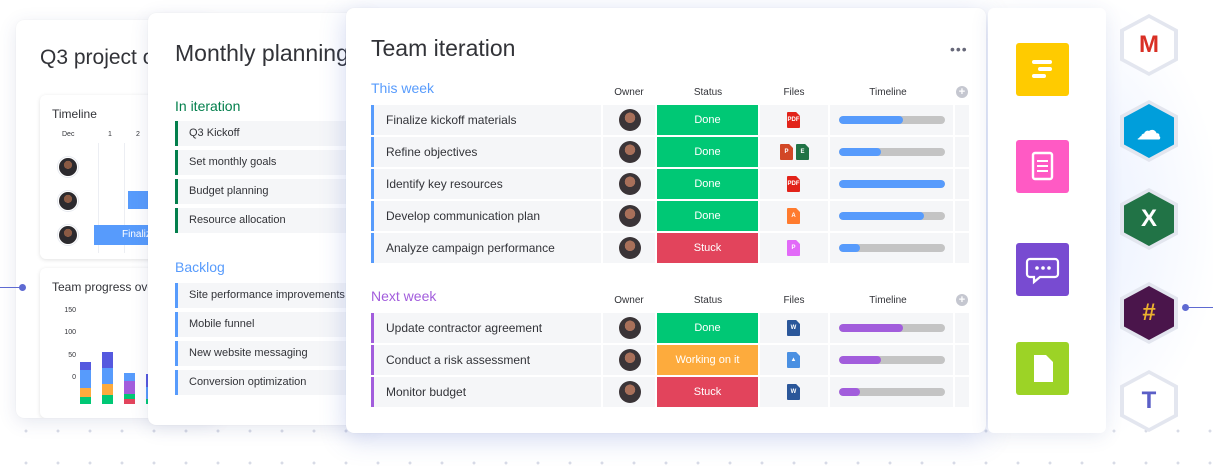 This screenshot has width=1213, height=467. I want to click on files-cell: PE, so click(794, 152).